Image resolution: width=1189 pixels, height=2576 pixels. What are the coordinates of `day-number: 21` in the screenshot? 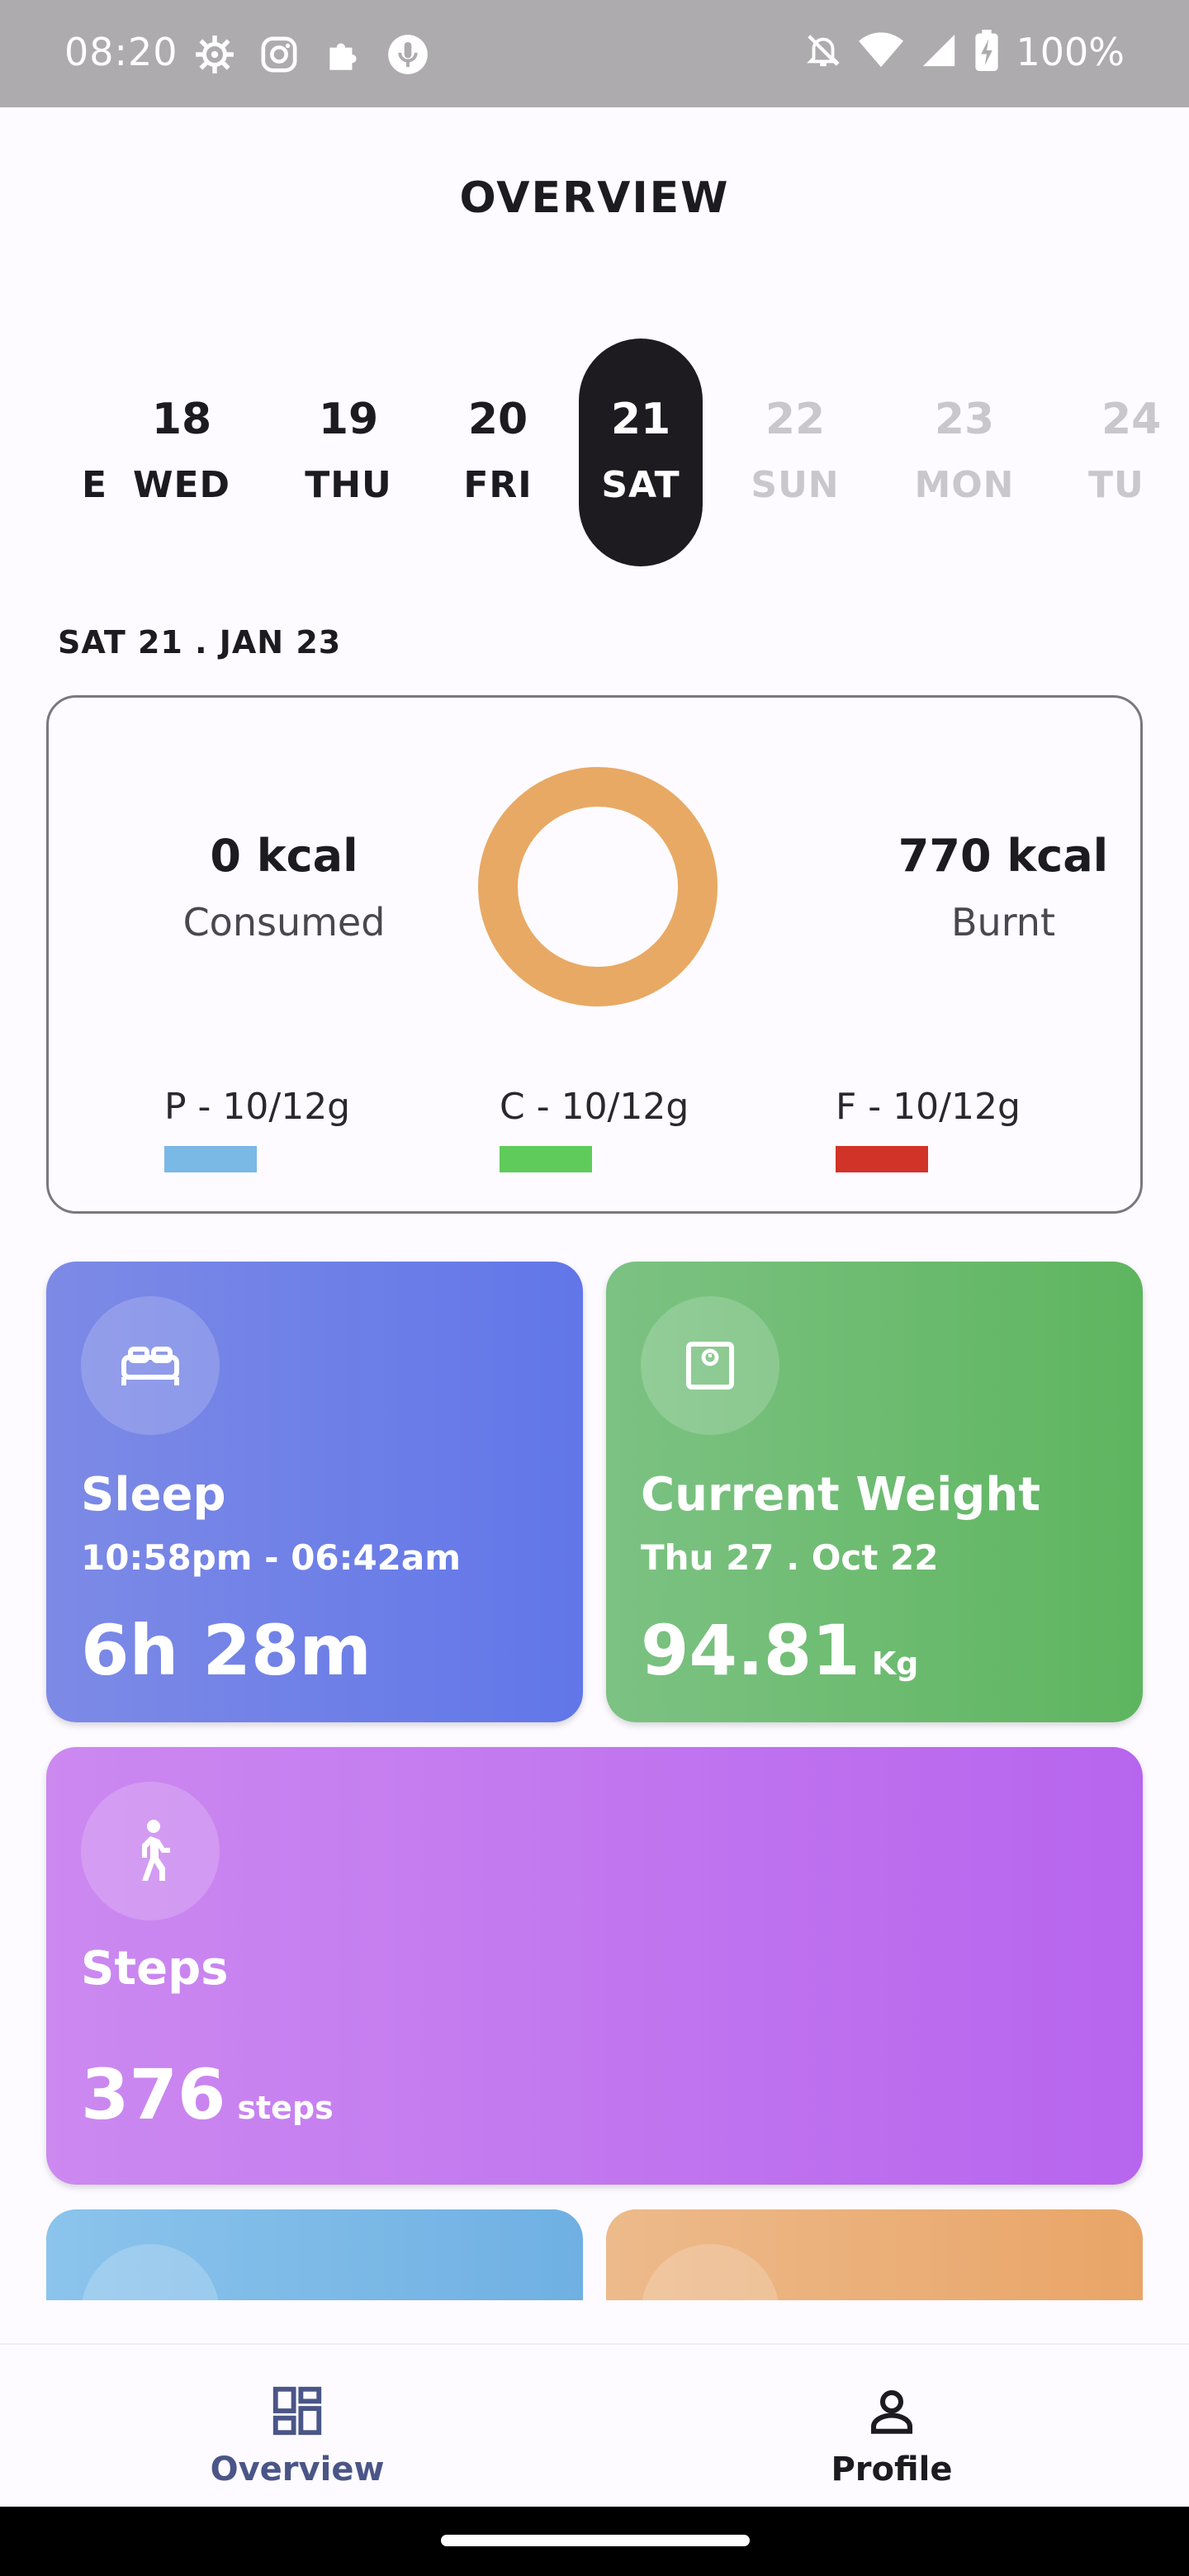 It's located at (640, 419).